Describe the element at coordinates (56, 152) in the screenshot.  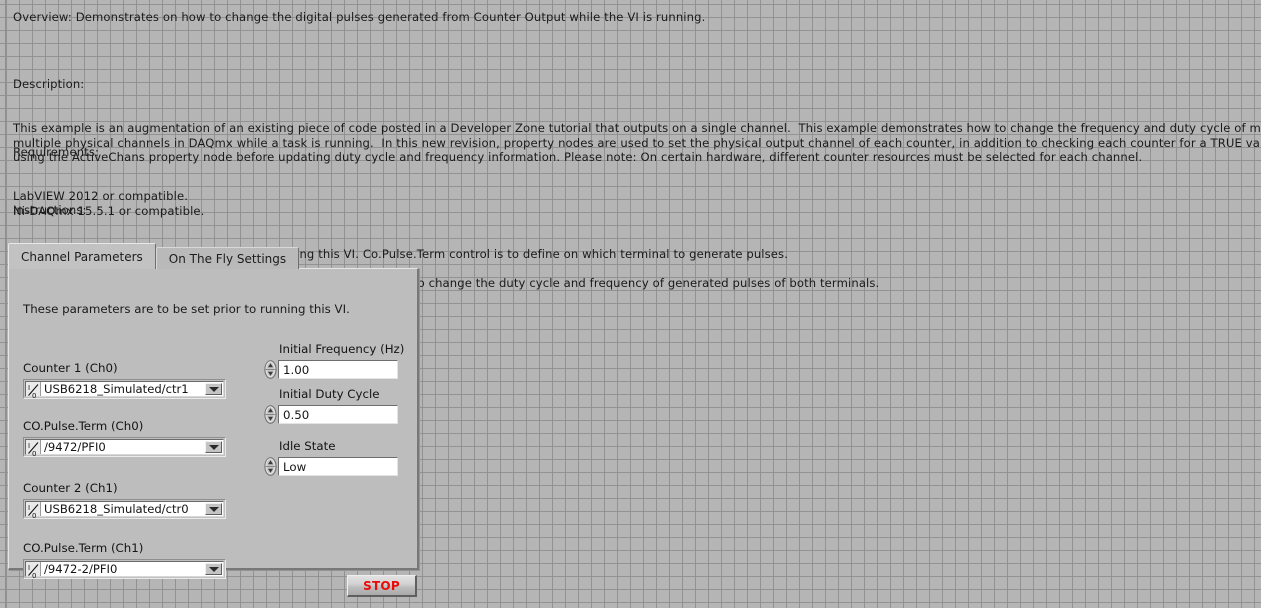
I see `requirements-heading: Requirements:` at that location.